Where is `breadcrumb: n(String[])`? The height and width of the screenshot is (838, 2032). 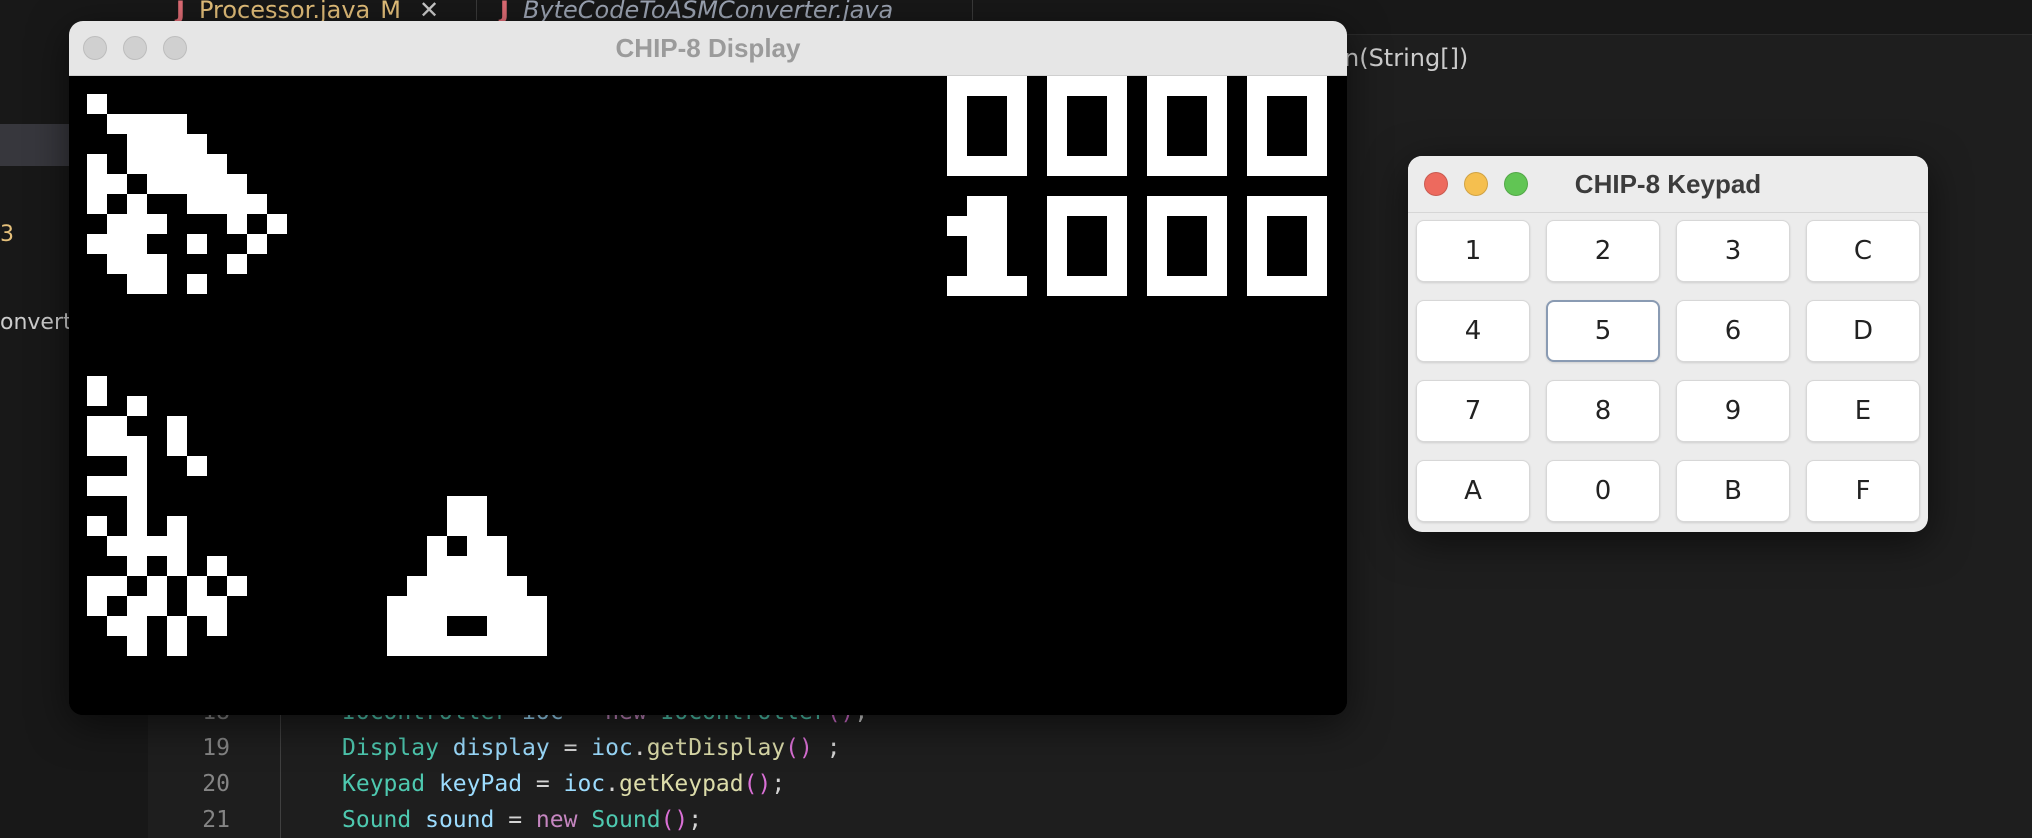
breadcrumb: n(String[]) is located at coordinates (1406, 58).